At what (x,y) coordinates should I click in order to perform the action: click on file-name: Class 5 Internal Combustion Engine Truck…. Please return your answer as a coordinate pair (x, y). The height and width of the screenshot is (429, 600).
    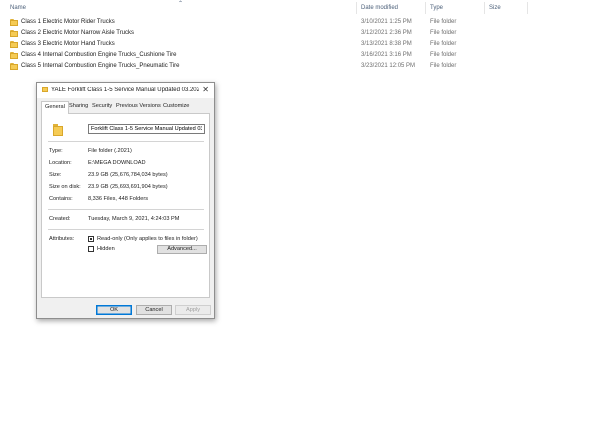
    Looking at the image, I should click on (100, 66).